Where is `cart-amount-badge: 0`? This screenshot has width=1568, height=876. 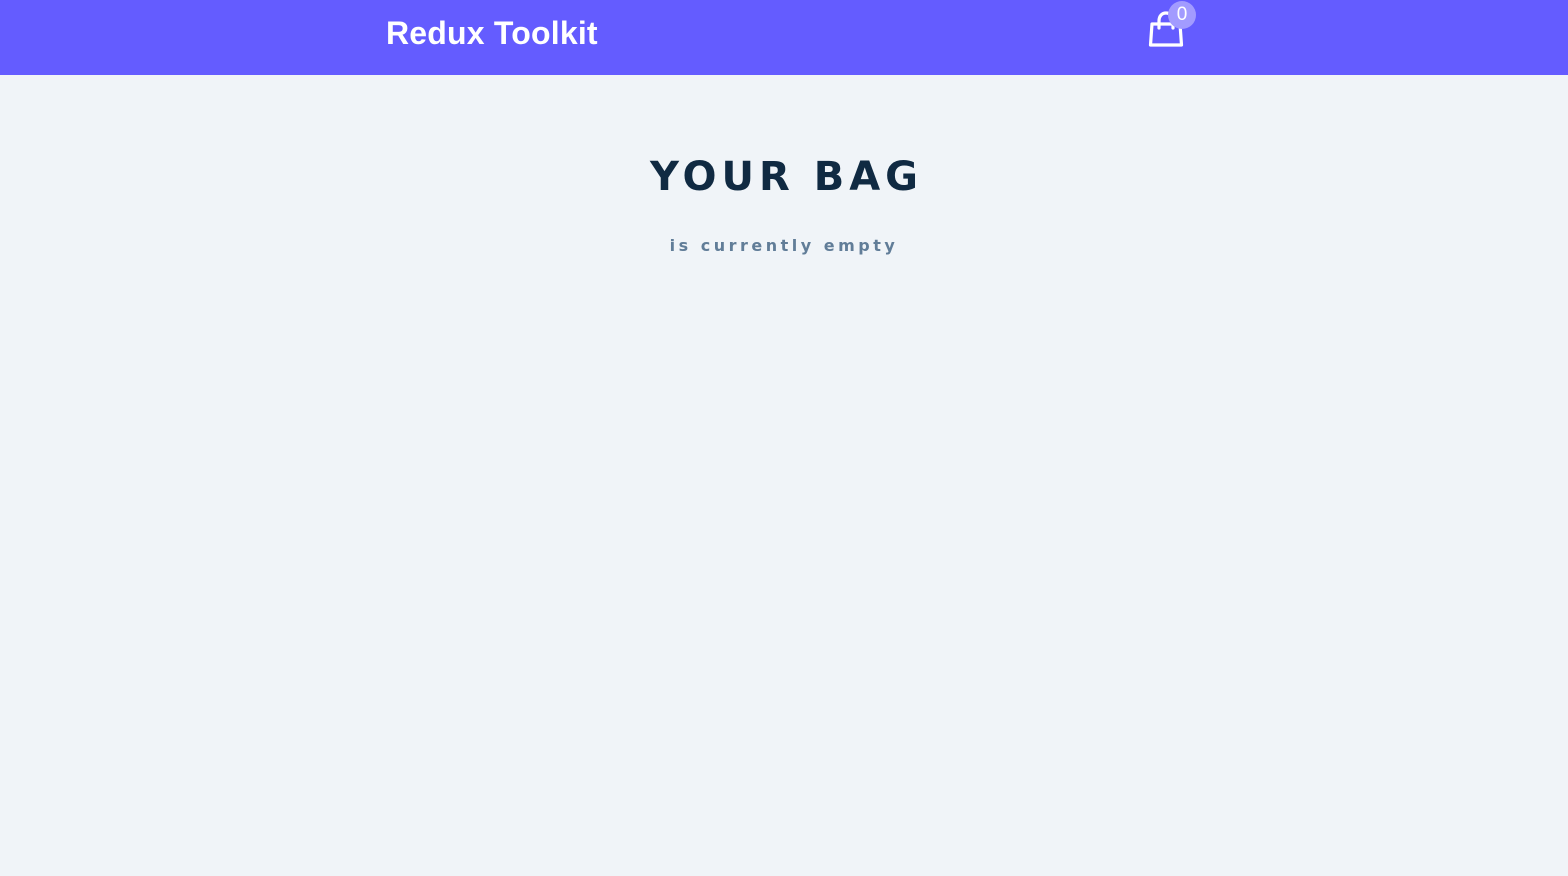
cart-amount-badge: 0 is located at coordinates (1182, 15).